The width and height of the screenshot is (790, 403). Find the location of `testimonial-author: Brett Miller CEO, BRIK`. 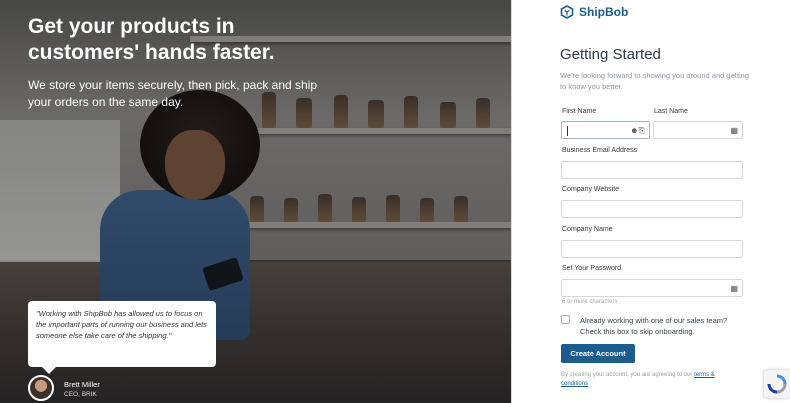

testimonial-author: Brett Miller CEO, BRIK is located at coordinates (82, 390).